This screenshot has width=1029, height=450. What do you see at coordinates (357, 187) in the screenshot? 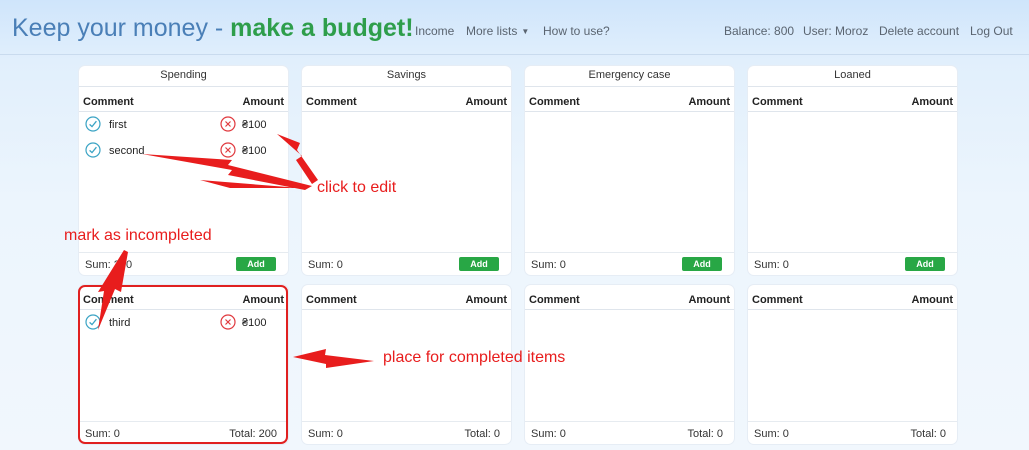
I see `annotation-click-to-edit: click to edit` at bounding box center [357, 187].